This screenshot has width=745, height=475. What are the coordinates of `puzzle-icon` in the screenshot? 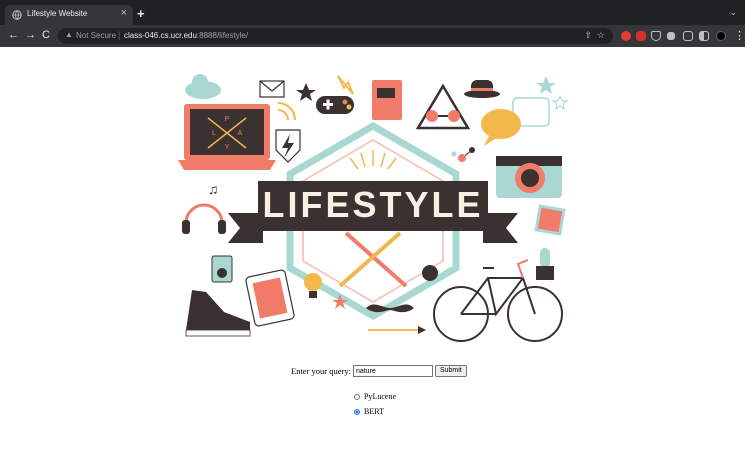 It's located at (671, 36).